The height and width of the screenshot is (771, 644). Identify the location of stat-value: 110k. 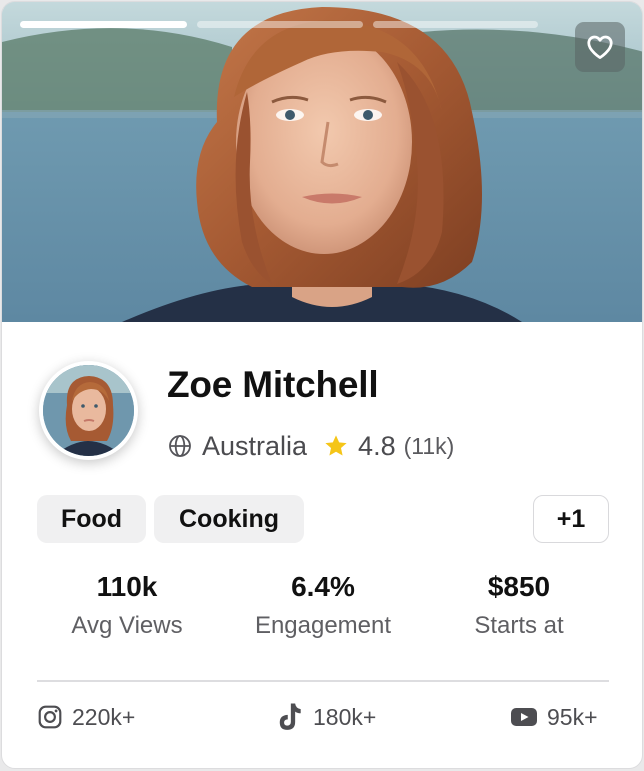
(127, 586).